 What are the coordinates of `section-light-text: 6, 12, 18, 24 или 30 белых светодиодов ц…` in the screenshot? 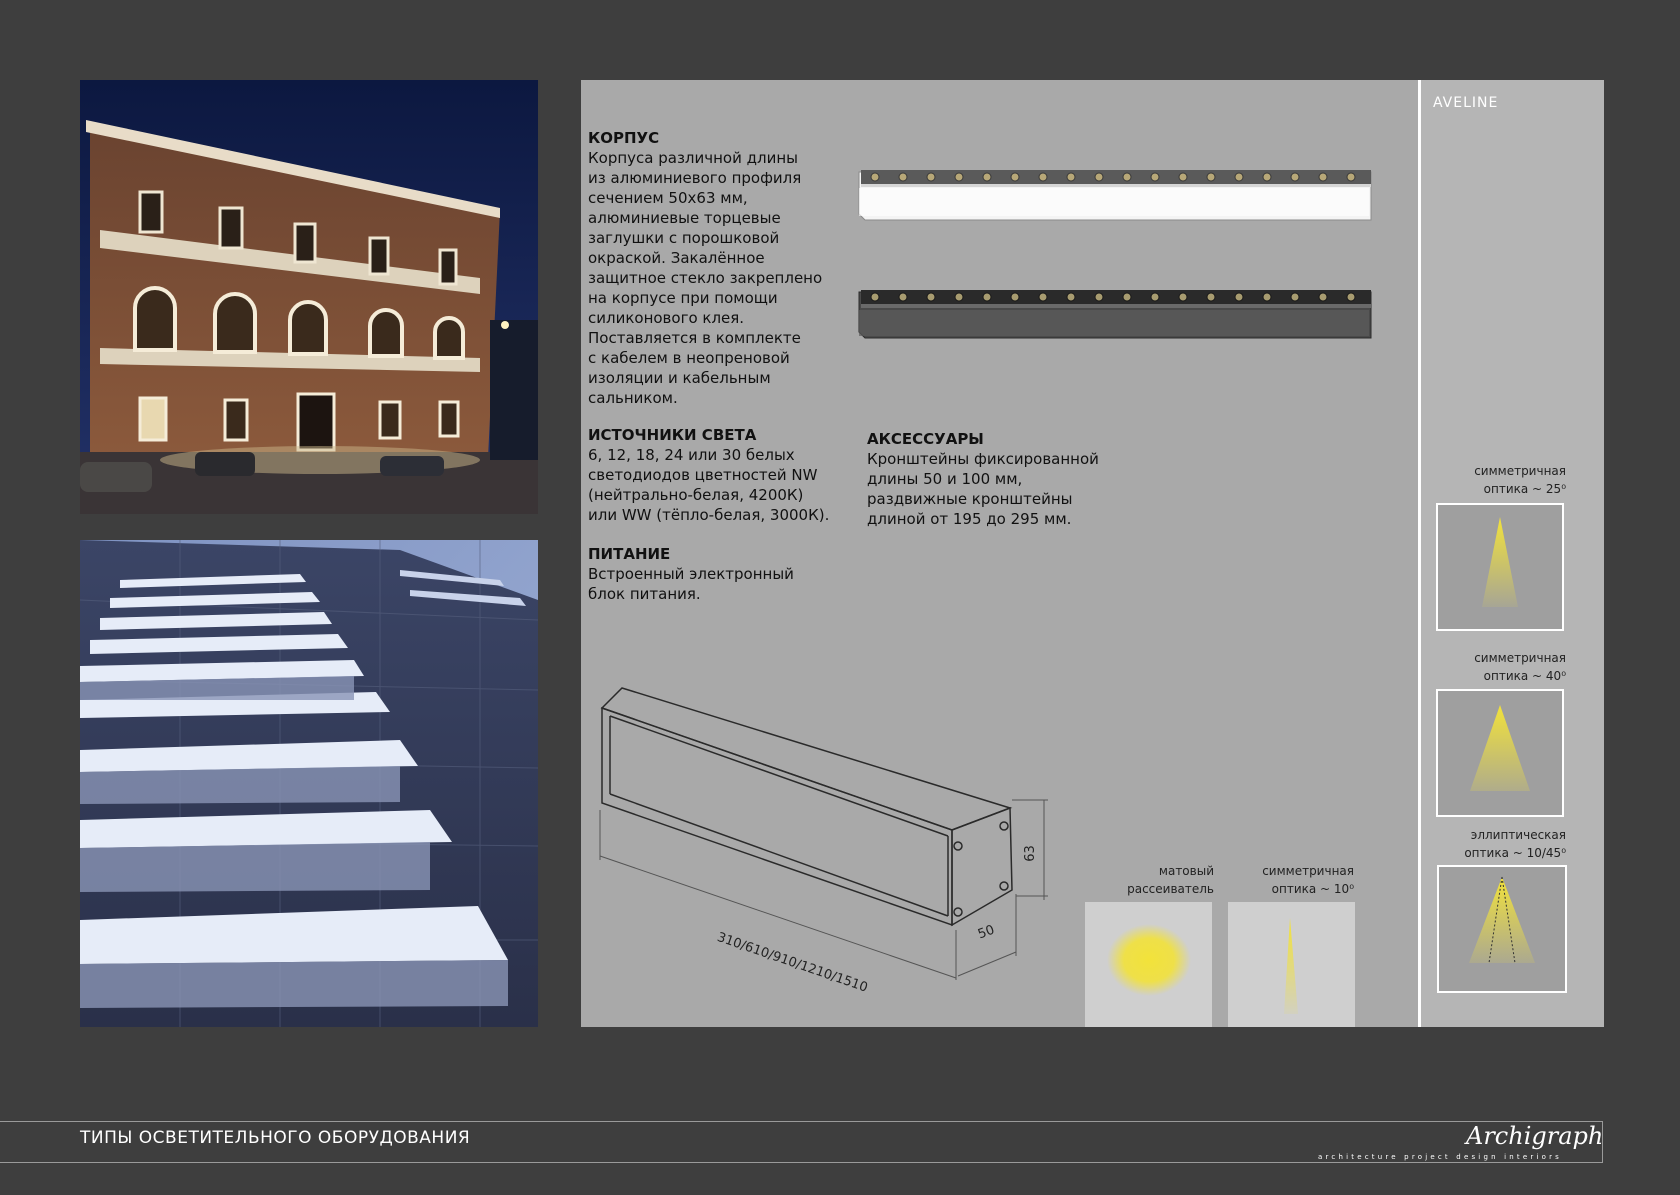 It's located at (709, 485).